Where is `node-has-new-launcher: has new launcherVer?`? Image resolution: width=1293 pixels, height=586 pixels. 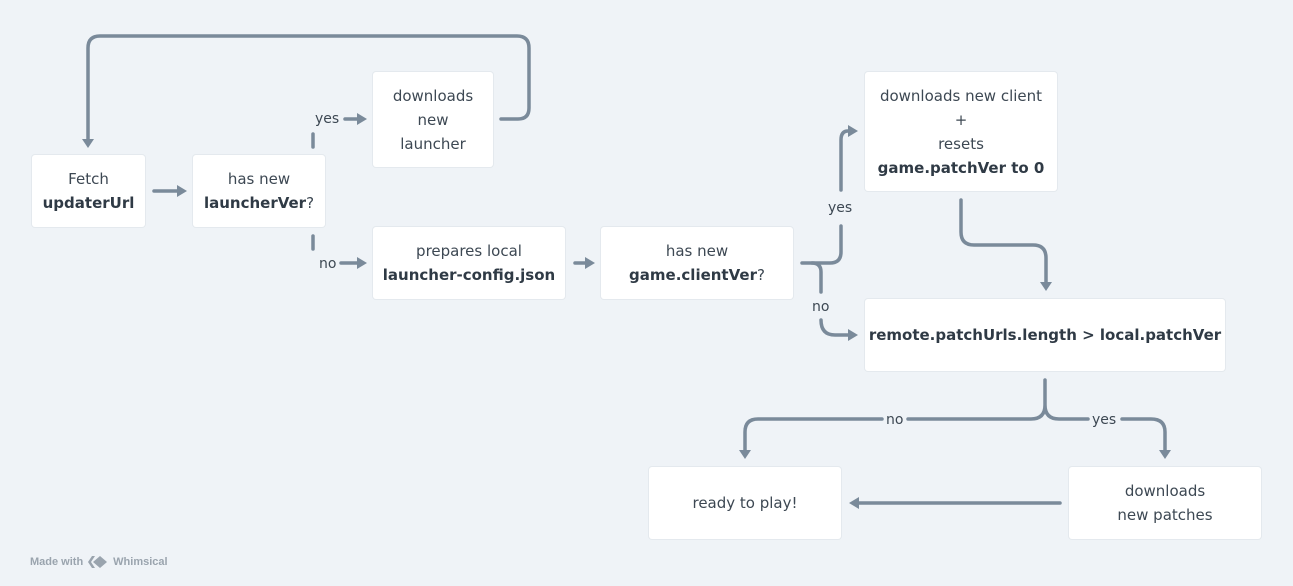 node-has-new-launcher: has new launcherVer? is located at coordinates (259, 191).